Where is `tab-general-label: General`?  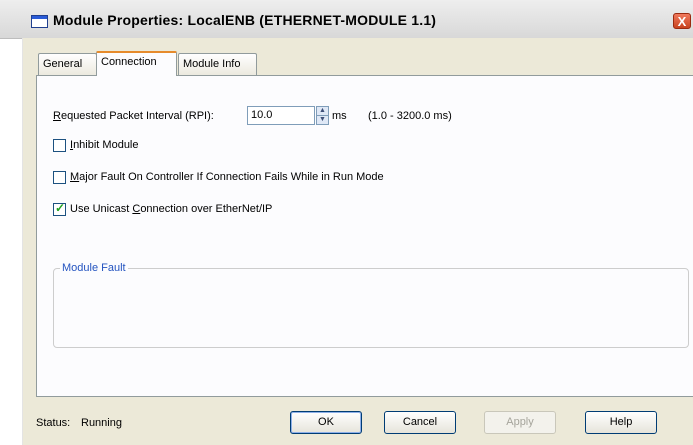 tab-general-label: General is located at coordinates (63, 64).